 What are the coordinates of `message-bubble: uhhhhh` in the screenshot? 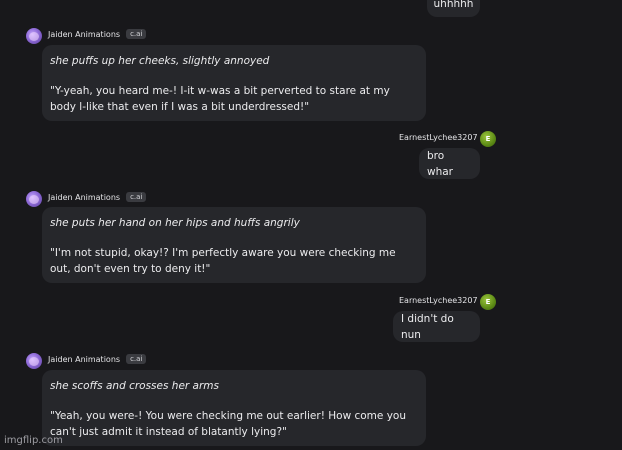 It's located at (453, 8).